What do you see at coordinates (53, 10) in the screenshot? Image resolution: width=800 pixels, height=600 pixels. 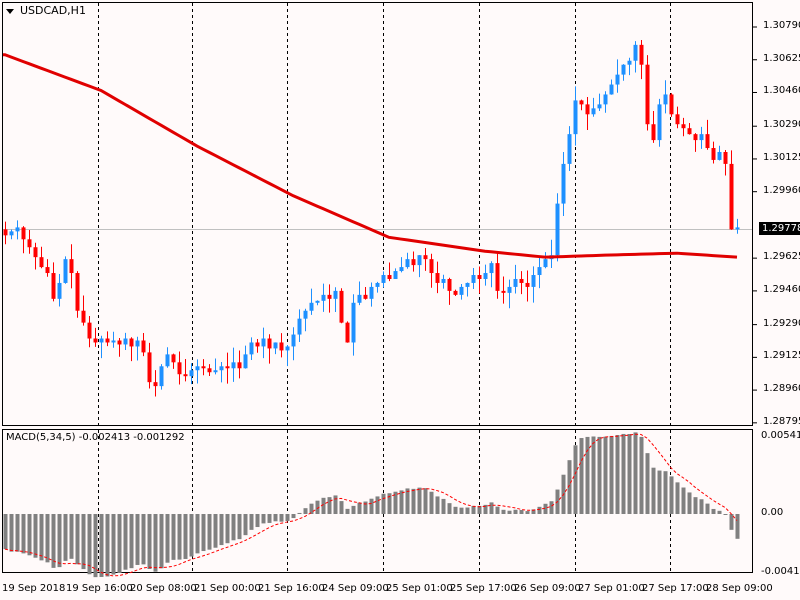 I see `symbol-label: USDCAD,H1` at bounding box center [53, 10].